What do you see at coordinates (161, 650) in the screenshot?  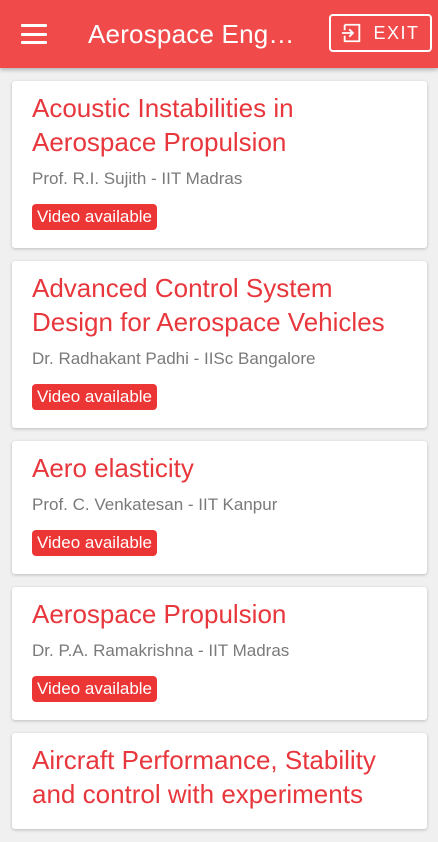 I see `course-instructor: Dr. P.A. Ramakrishna - IIT Madras` at bounding box center [161, 650].